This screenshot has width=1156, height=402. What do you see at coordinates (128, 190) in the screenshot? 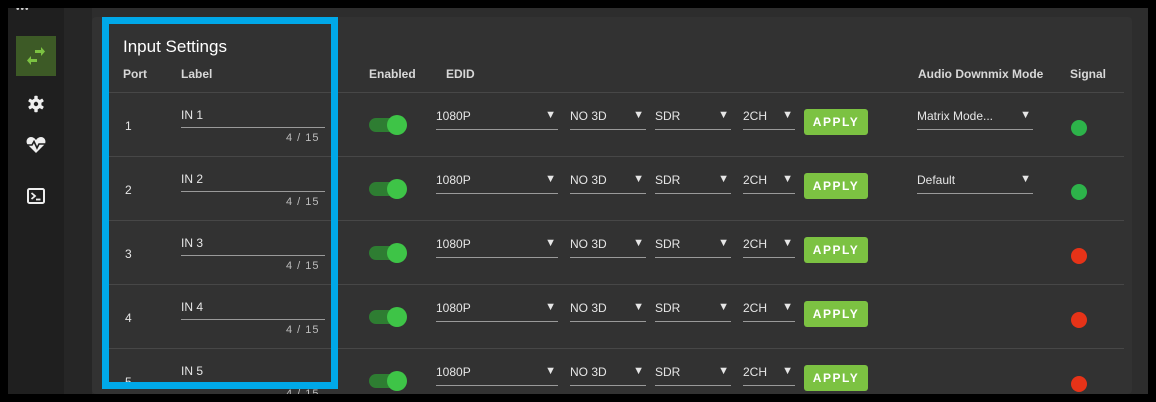
I see `port-number: 2` at bounding box center [128, 190].